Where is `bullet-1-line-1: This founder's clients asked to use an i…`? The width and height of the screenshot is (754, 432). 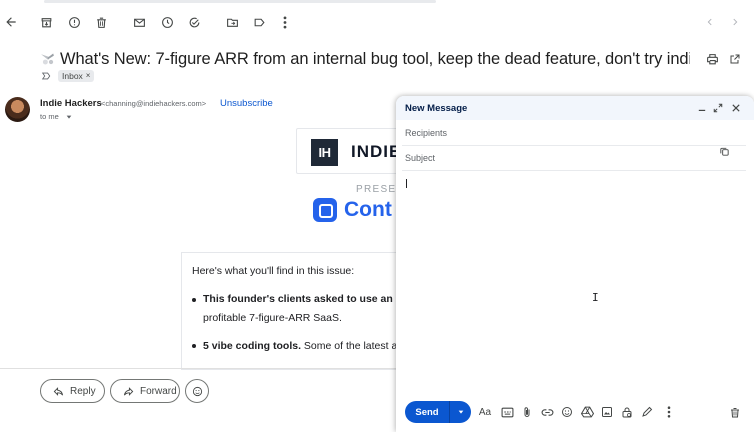
bullet-1-line-1: This founder's clients asked to use an i… is located at coordinates (304, 299).